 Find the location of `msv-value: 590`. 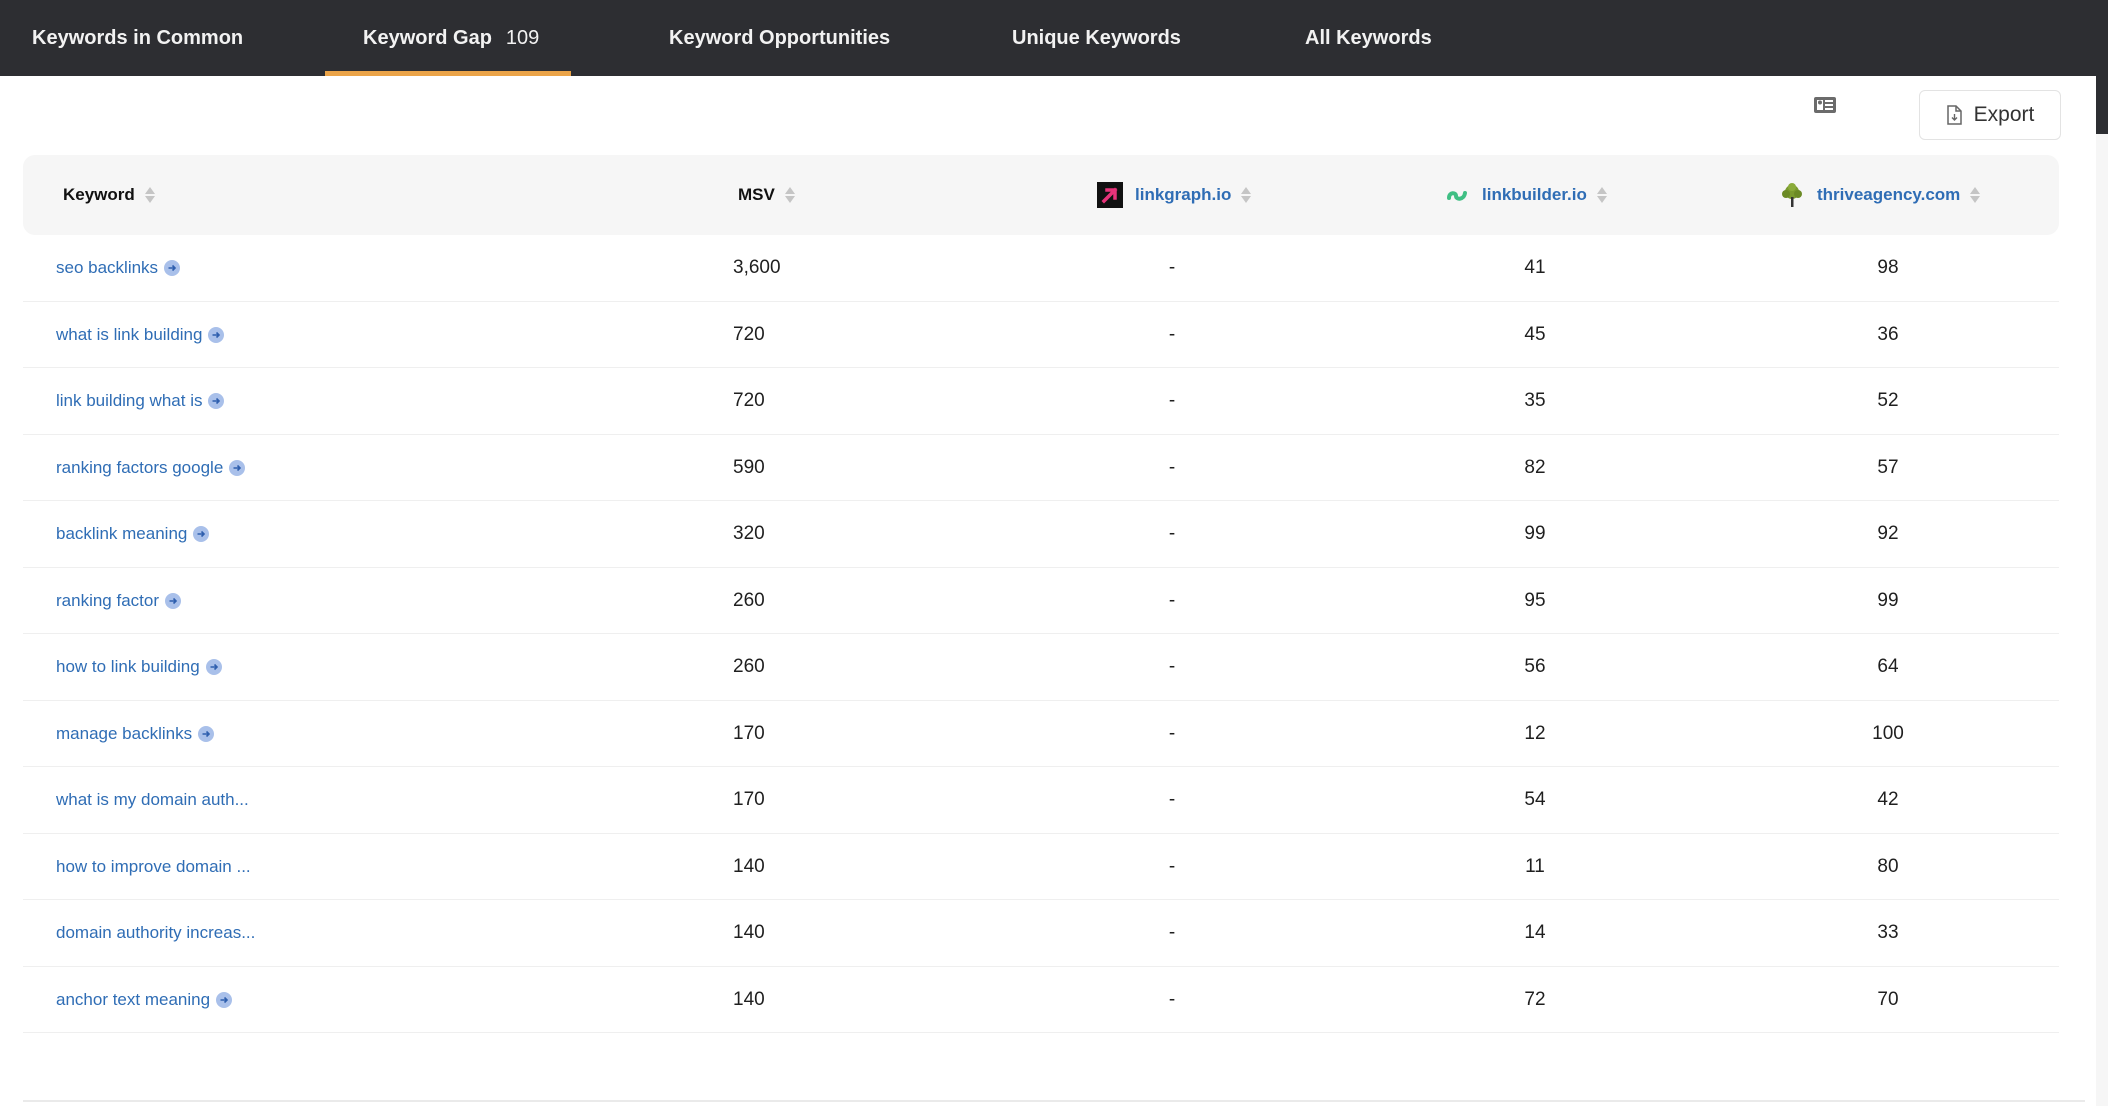

msv-value: 590 is located at coordinates (749, 467).